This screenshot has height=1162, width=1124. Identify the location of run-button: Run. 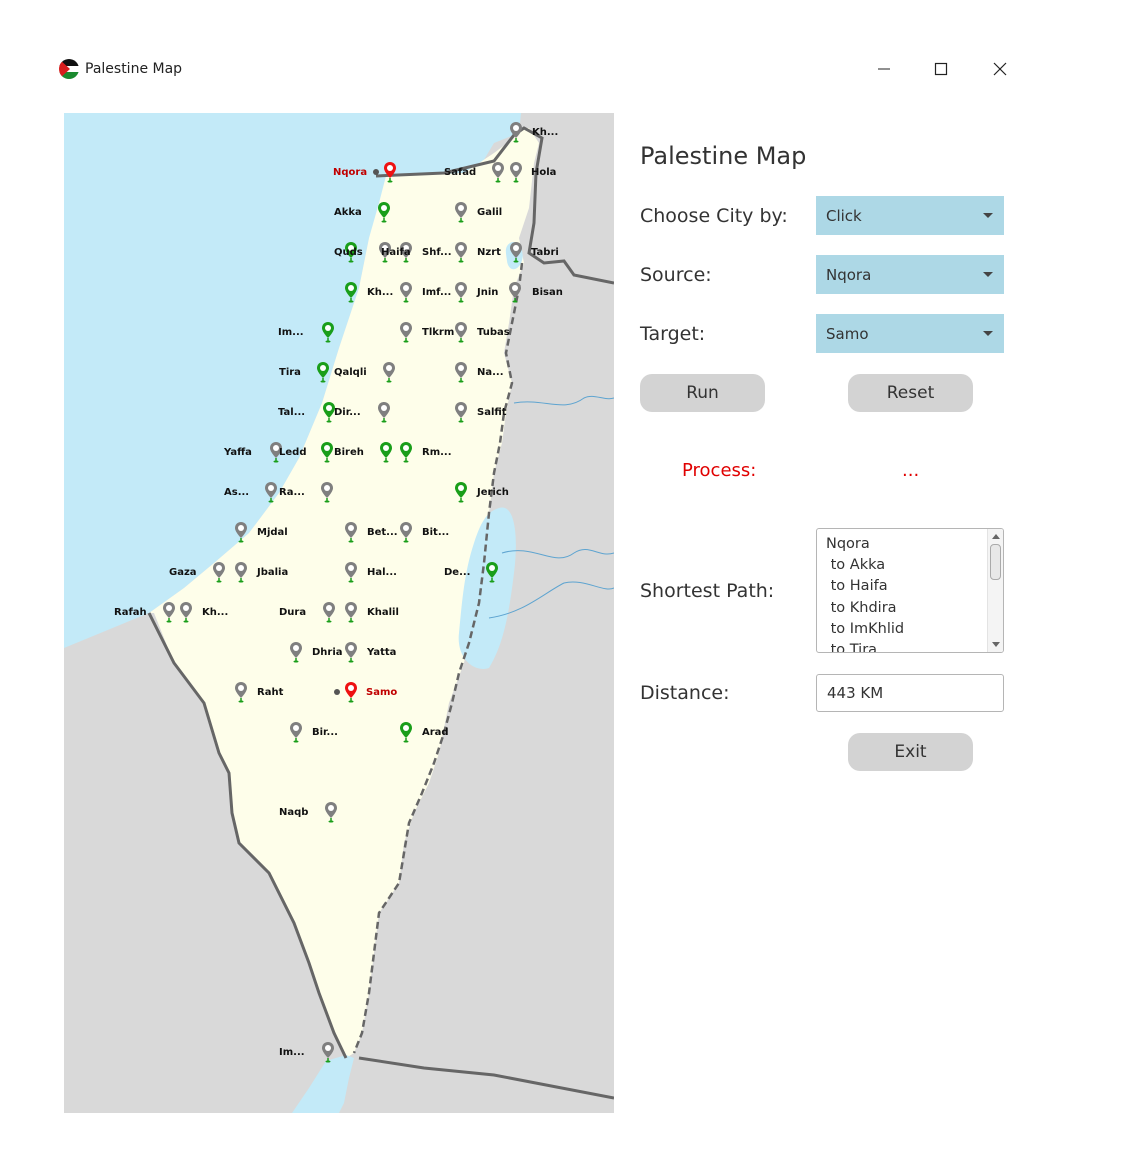
(702, 393).